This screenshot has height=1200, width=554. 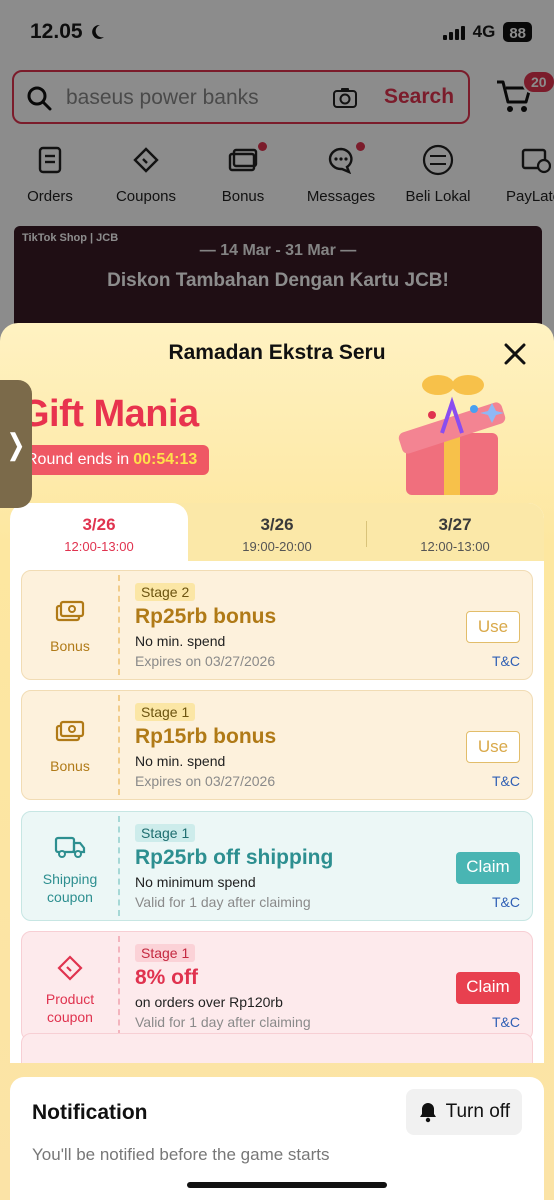 What do you see at coordinates (70, 1008) in the screenshot?
I see `reward-type-label: Product coupon` at bounding box center [70, 1008].